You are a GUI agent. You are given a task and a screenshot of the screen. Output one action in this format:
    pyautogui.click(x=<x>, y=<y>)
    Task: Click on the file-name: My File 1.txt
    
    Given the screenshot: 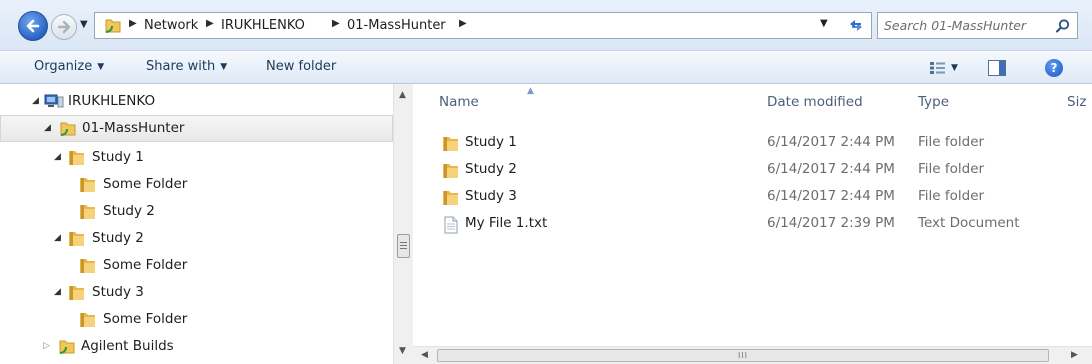 What is the action you would take?
    pyautogui.click(x=506, y=223)
    